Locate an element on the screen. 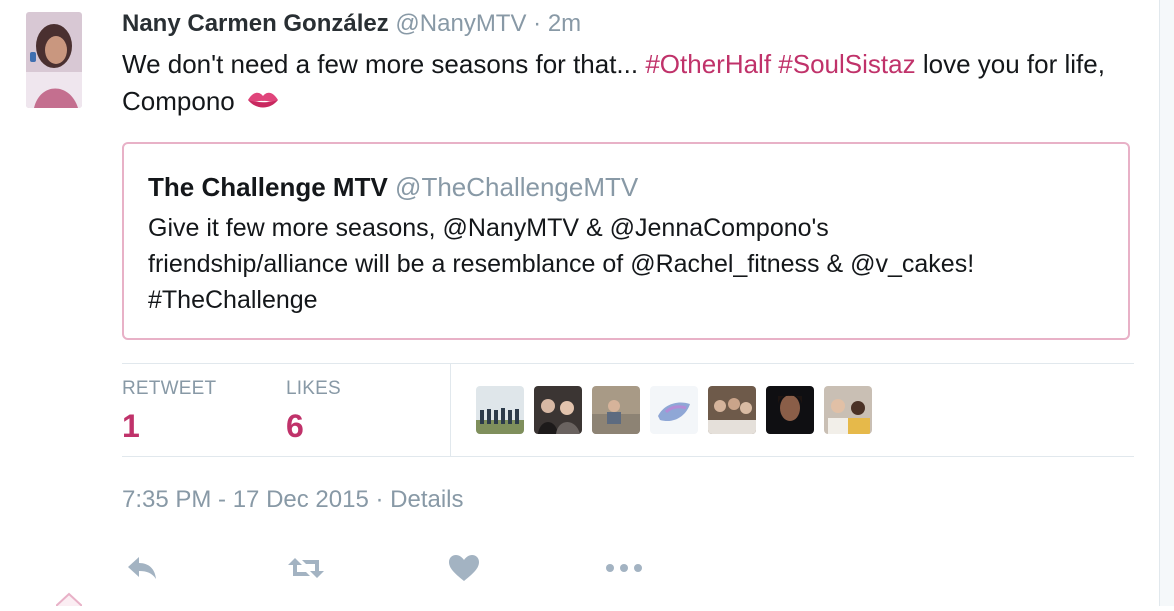  retweet-button is located at coordinates (306, 570).